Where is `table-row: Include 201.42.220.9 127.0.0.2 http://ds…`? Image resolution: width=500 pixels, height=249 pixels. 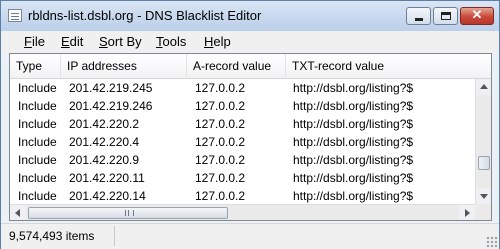 table-row: Include 201.42.220.9 127.0.0.2 http://ds… is located at coordinates (242, 160).